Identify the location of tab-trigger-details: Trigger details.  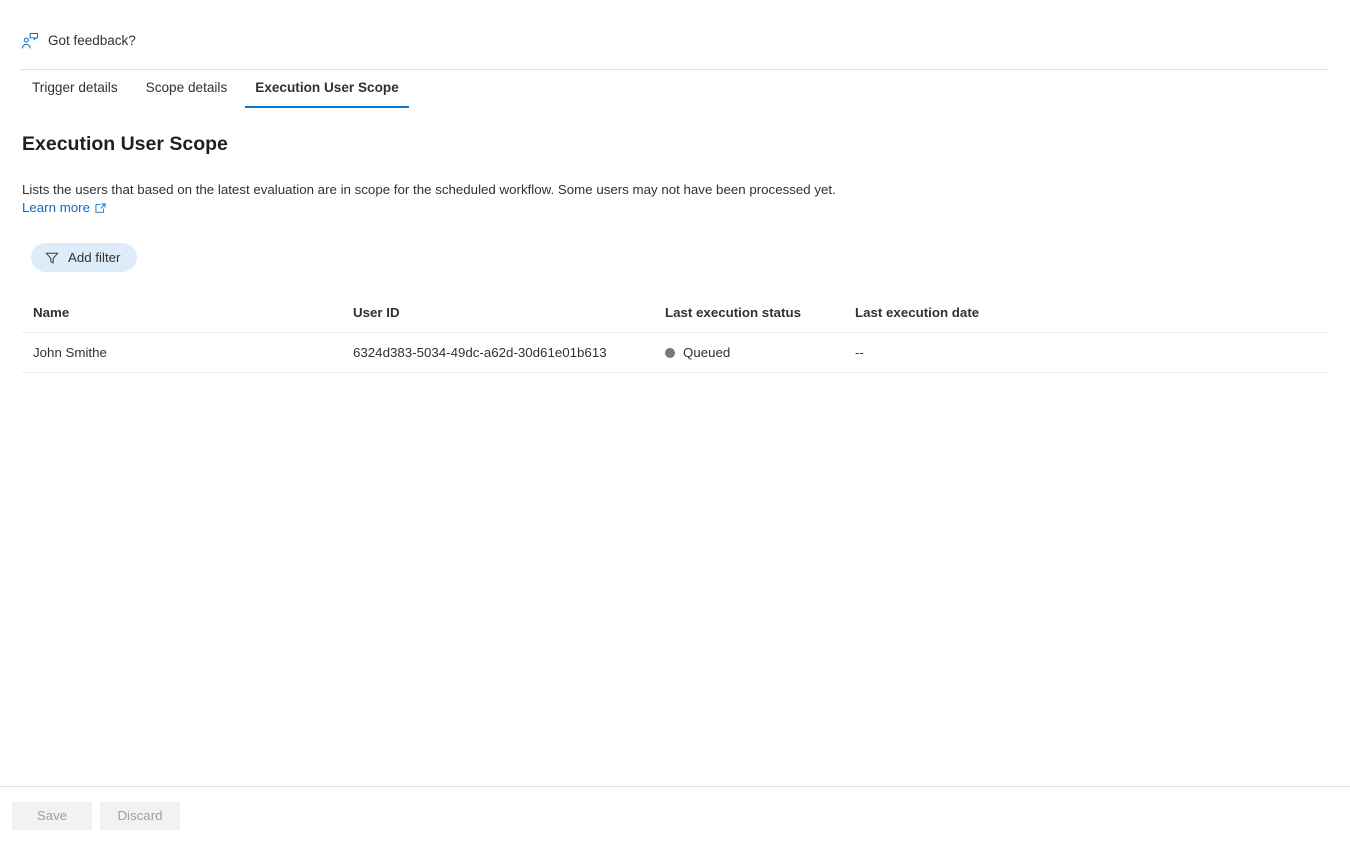
(75, 91).